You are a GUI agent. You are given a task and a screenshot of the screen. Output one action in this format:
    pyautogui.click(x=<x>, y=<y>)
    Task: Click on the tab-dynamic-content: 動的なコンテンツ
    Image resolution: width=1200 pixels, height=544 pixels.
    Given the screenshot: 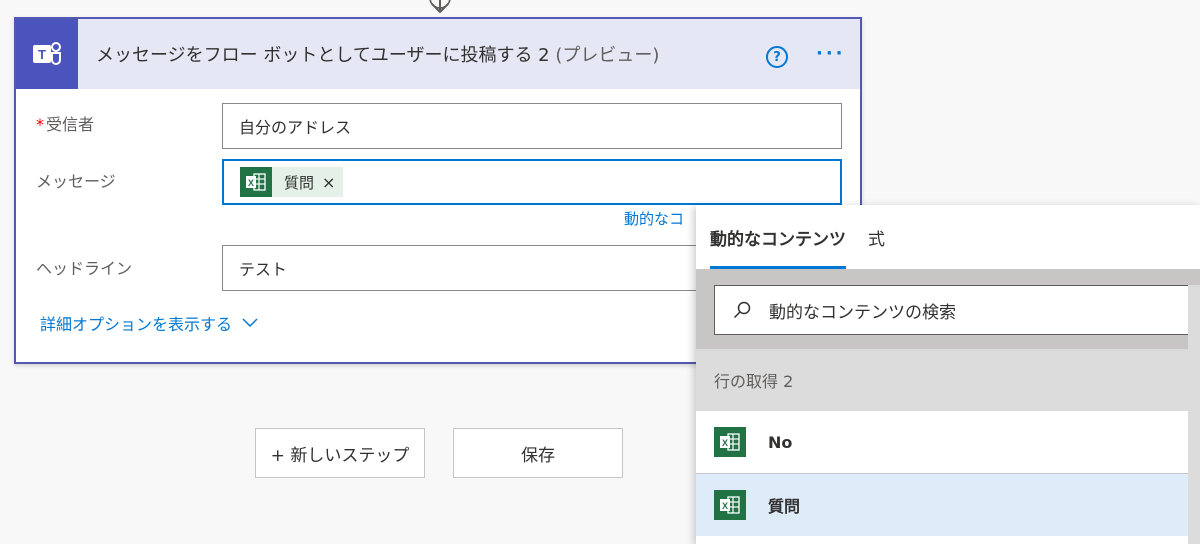 What is the action you would take?
    pyautogui.click(x=778, y=237)
    